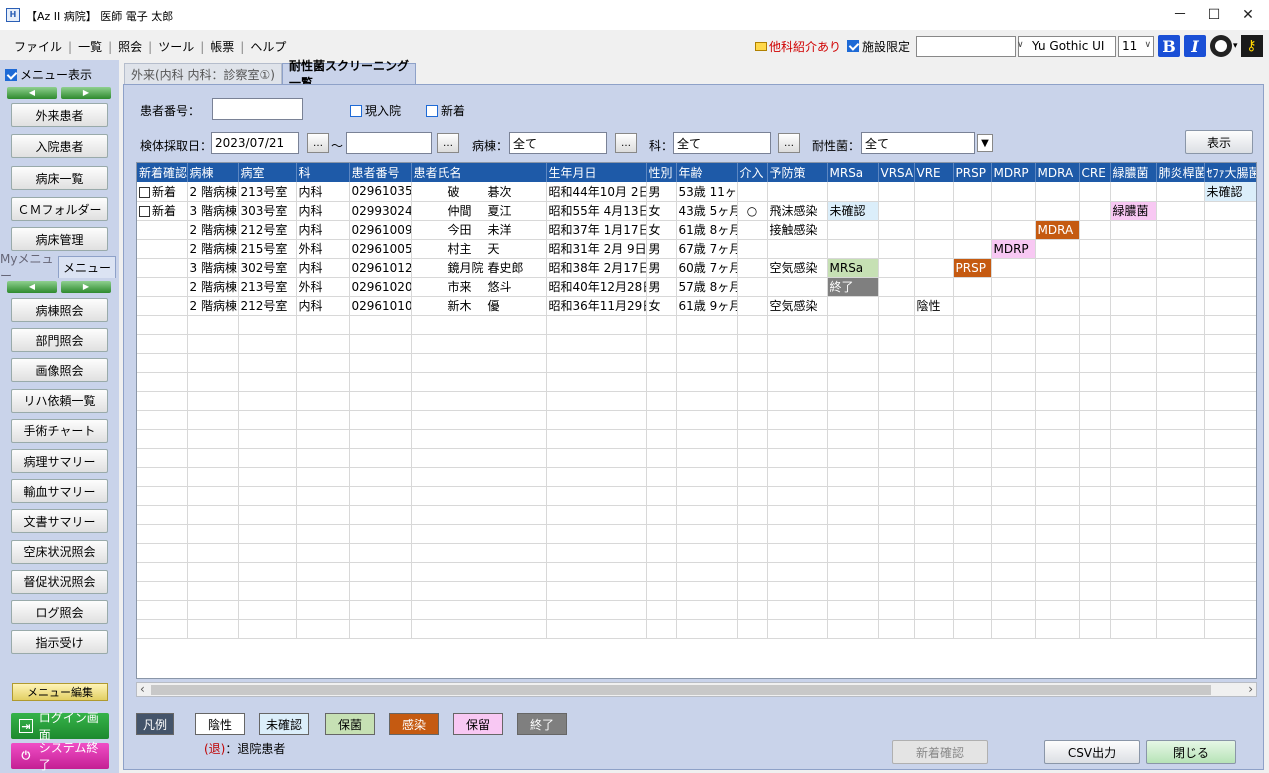 The width and height of the screenshot is (1269, 773). I want to click on organism-cell: 陰性, so click(934, 306).